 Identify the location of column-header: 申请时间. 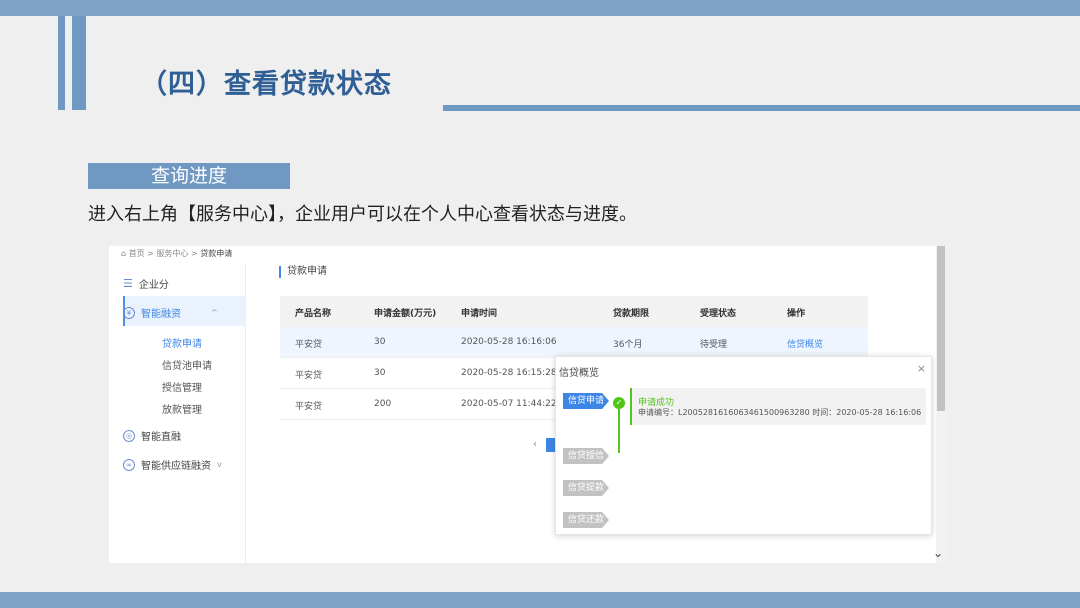
(479, 314).